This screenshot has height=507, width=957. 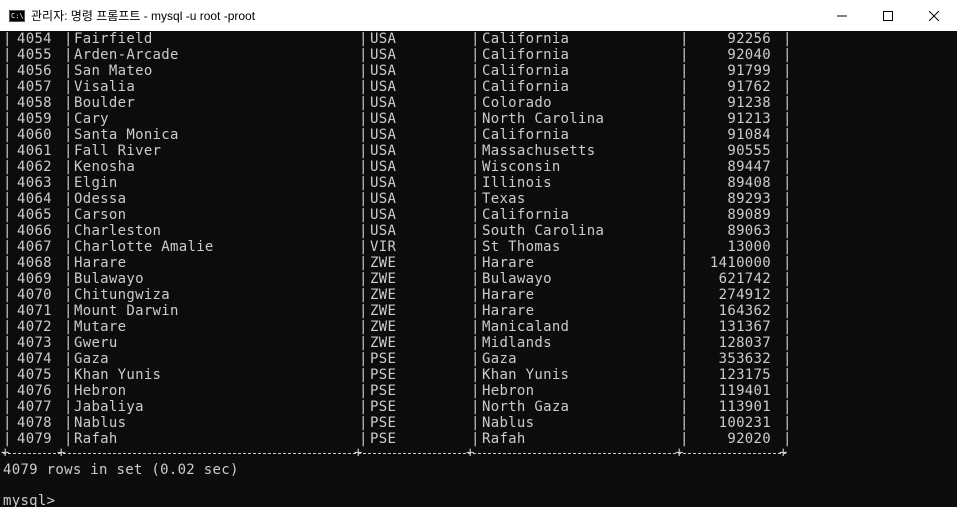 What do you see at coordinates (749, 199) in the screenshot?
I see `cell-population: 89293` at bounding box center [749, 199].